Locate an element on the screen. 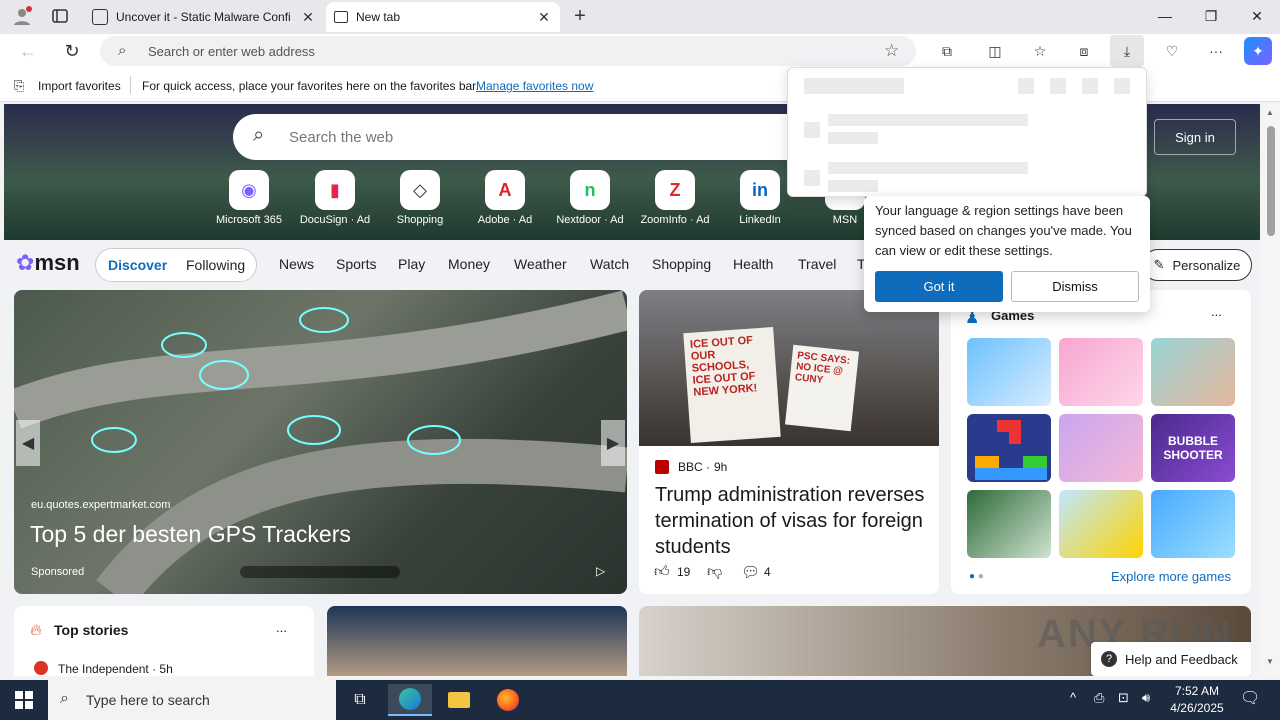  dismiss-button: Dismiss is located at coordinates (1075, 286).